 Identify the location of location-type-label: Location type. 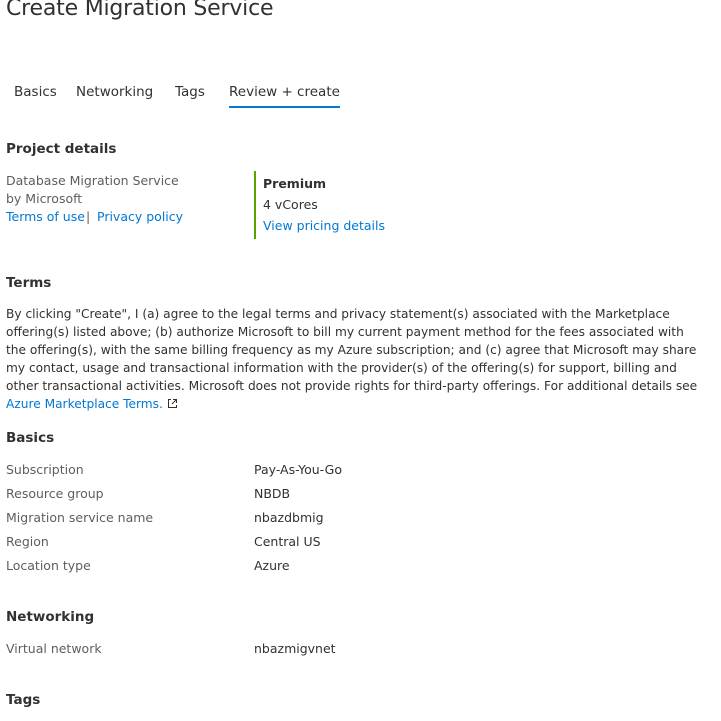
(48, 565).